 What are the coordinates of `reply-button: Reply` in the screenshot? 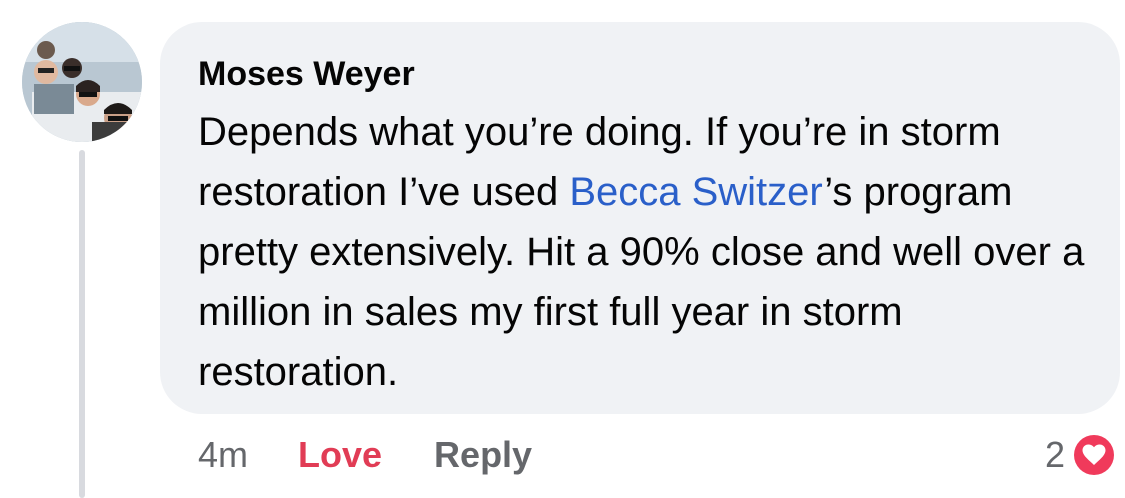 It's located at (483, 455).